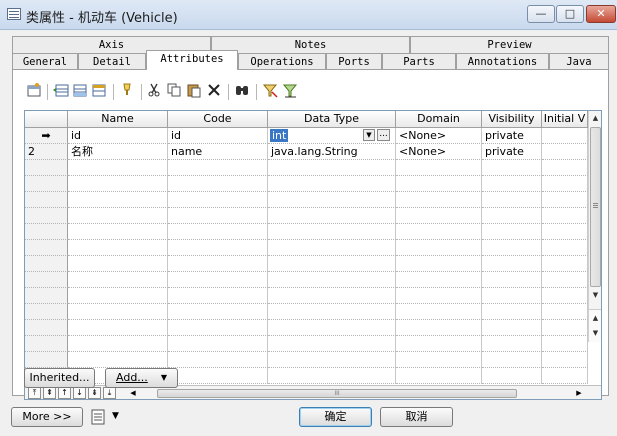 The image size is (617, 436). What do you see at coordinates (133, 393) in the screenshot?
I see `scroll-left-icon: ◀` at bounding box center [133, 393].